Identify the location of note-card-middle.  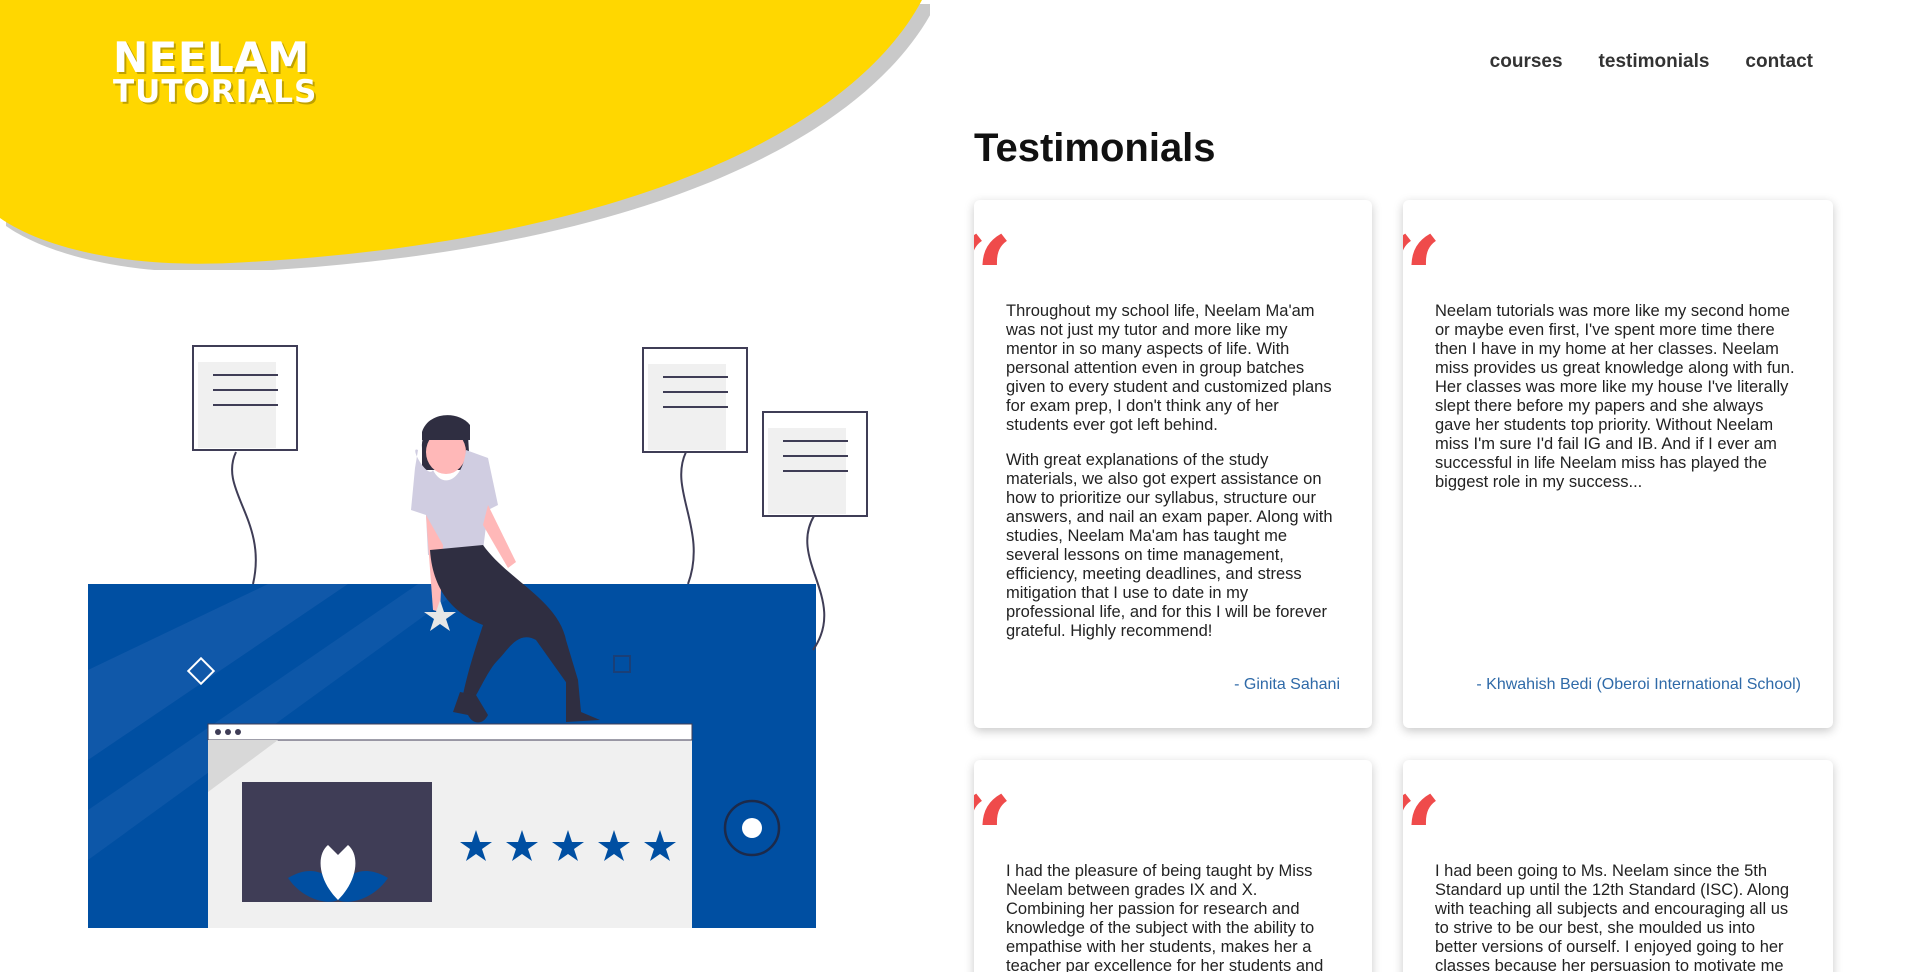
(695, 400).